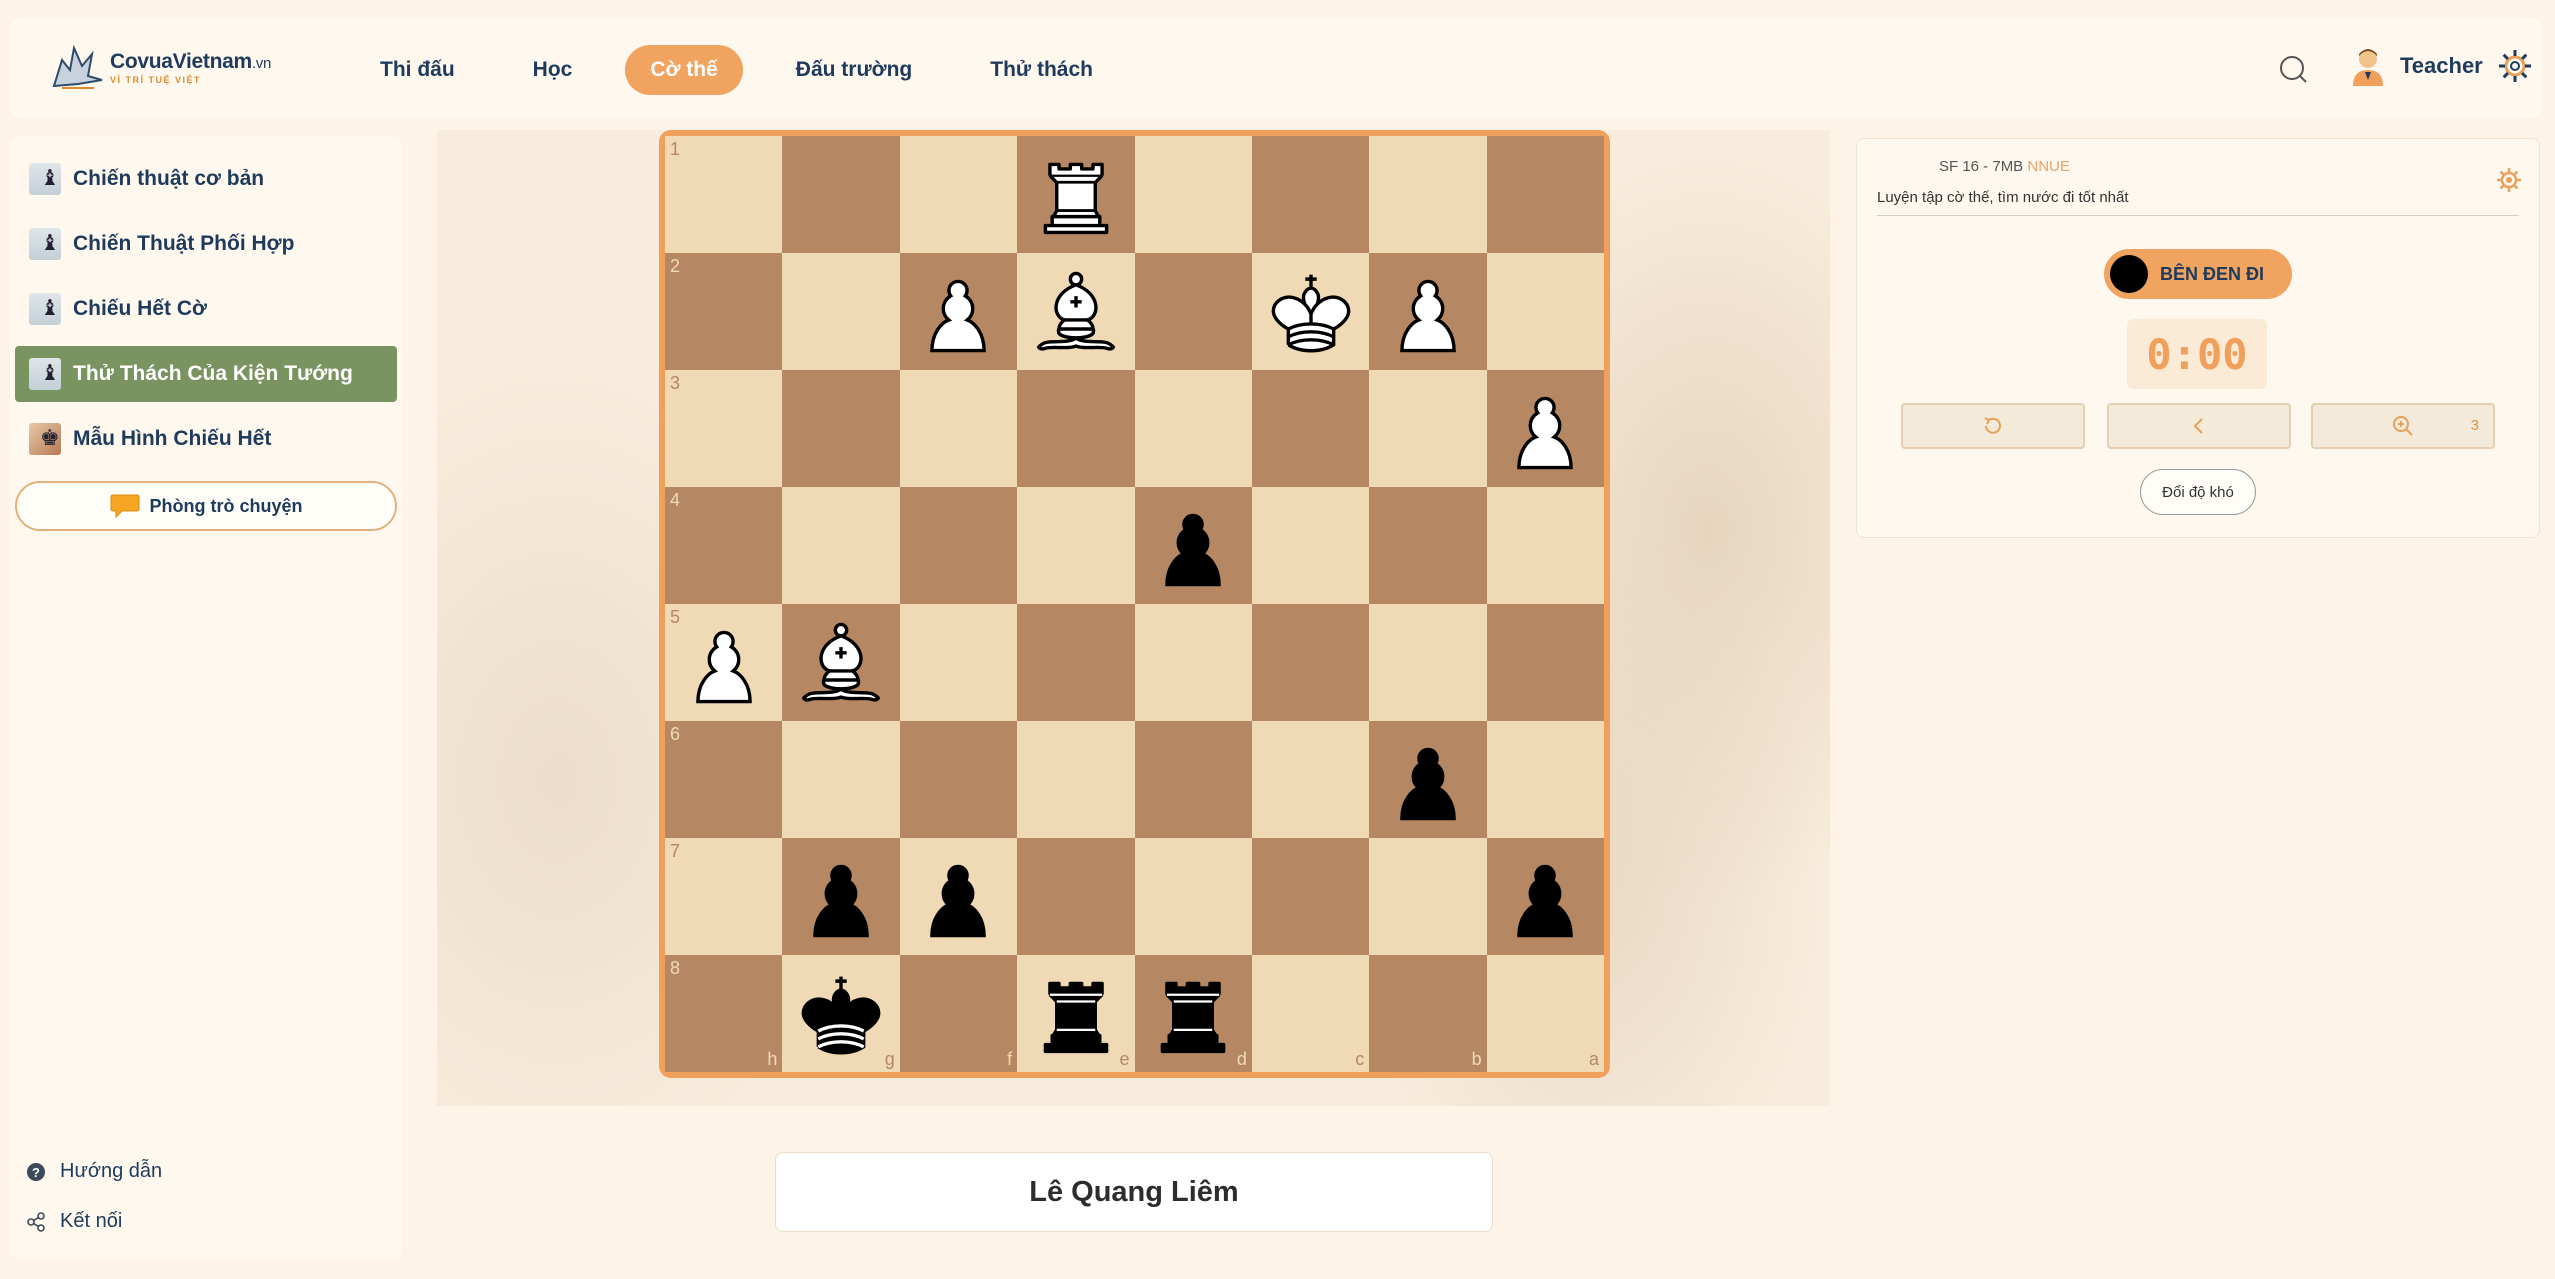 The height and width of the screenshot is (1279, 2555). Describe the element at coordinates (206, 244) in the screenshot. I see `sidebar-item-chien-thuat-phoi-hop: ♝ Chiến Thuật Phối Hợp` at that location.